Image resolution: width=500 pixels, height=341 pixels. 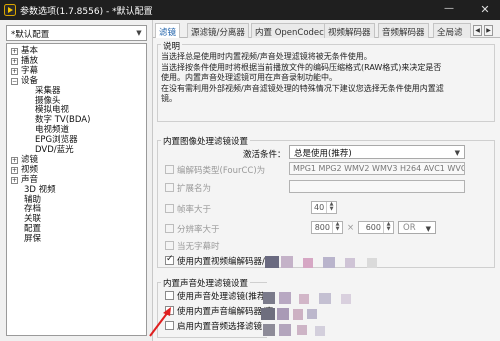 What do you see at coordinates (26, 219) in the screenshot?
I see `tree-item: 关联` at bounding box center [26, 219].